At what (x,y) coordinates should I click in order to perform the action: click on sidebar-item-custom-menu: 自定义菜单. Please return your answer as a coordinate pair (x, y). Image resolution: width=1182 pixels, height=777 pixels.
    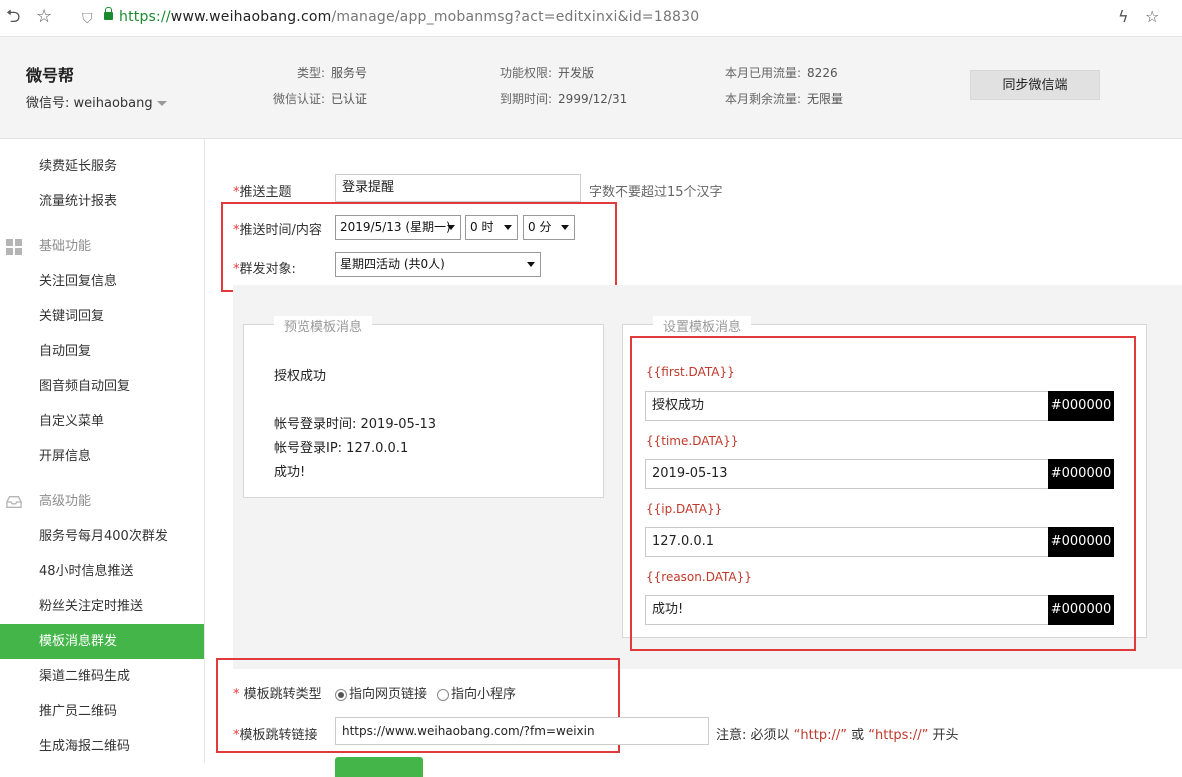
    Looking at the image, I should click on (102, 421).